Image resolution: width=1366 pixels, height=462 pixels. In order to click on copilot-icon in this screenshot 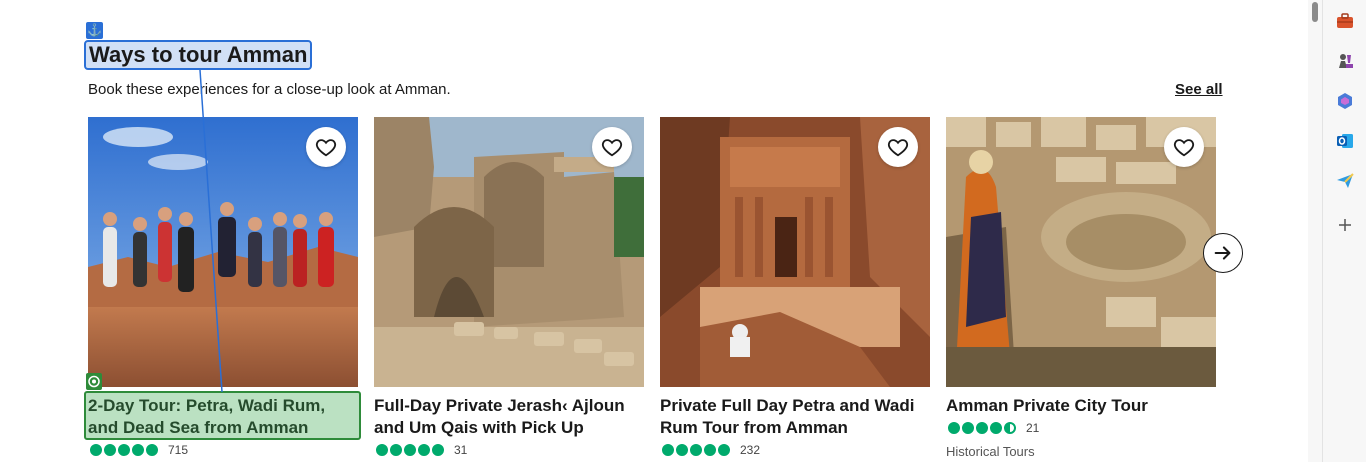, I will do `click(1345, 101)`.